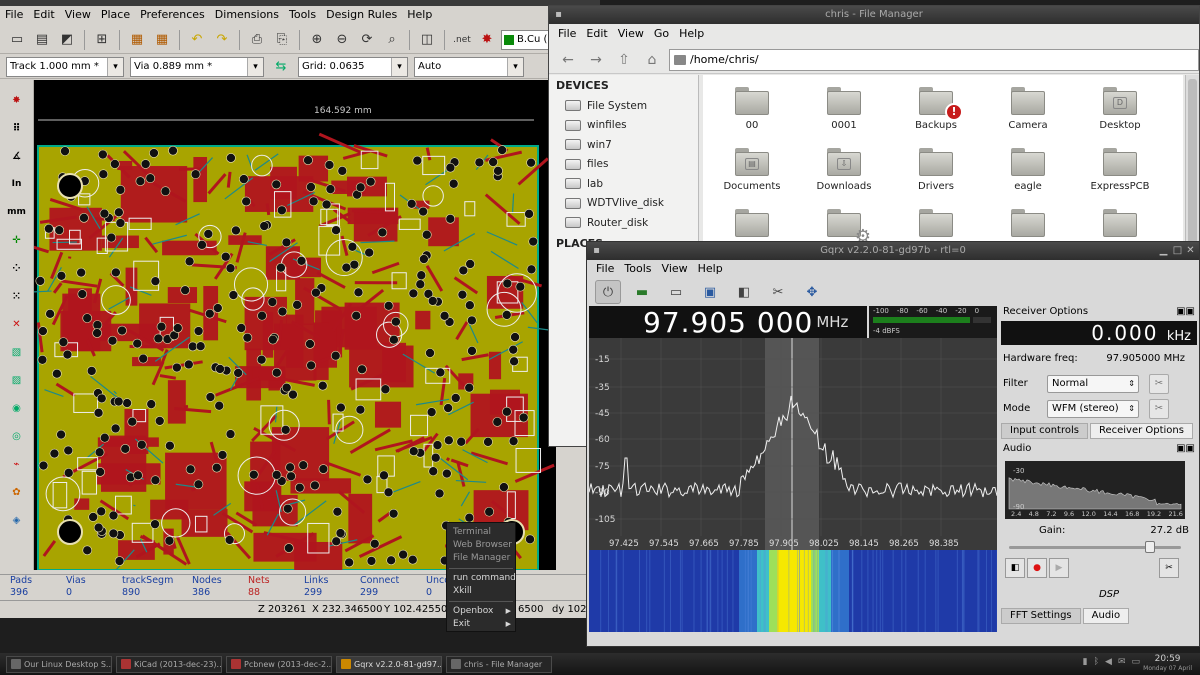 This screenshot has height=675, width=1200. What do you see at coordinates (1059, 568) in the screenshot?
I see `play-icon: ▶` at bounding box center [1059, 568].